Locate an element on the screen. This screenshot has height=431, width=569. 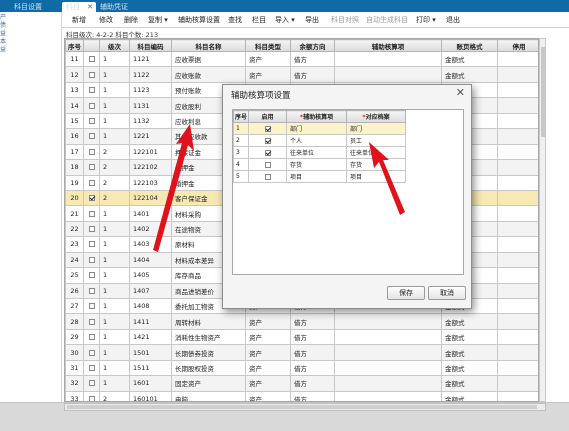
find-button: 查找 is located at coordinates (235, 20).